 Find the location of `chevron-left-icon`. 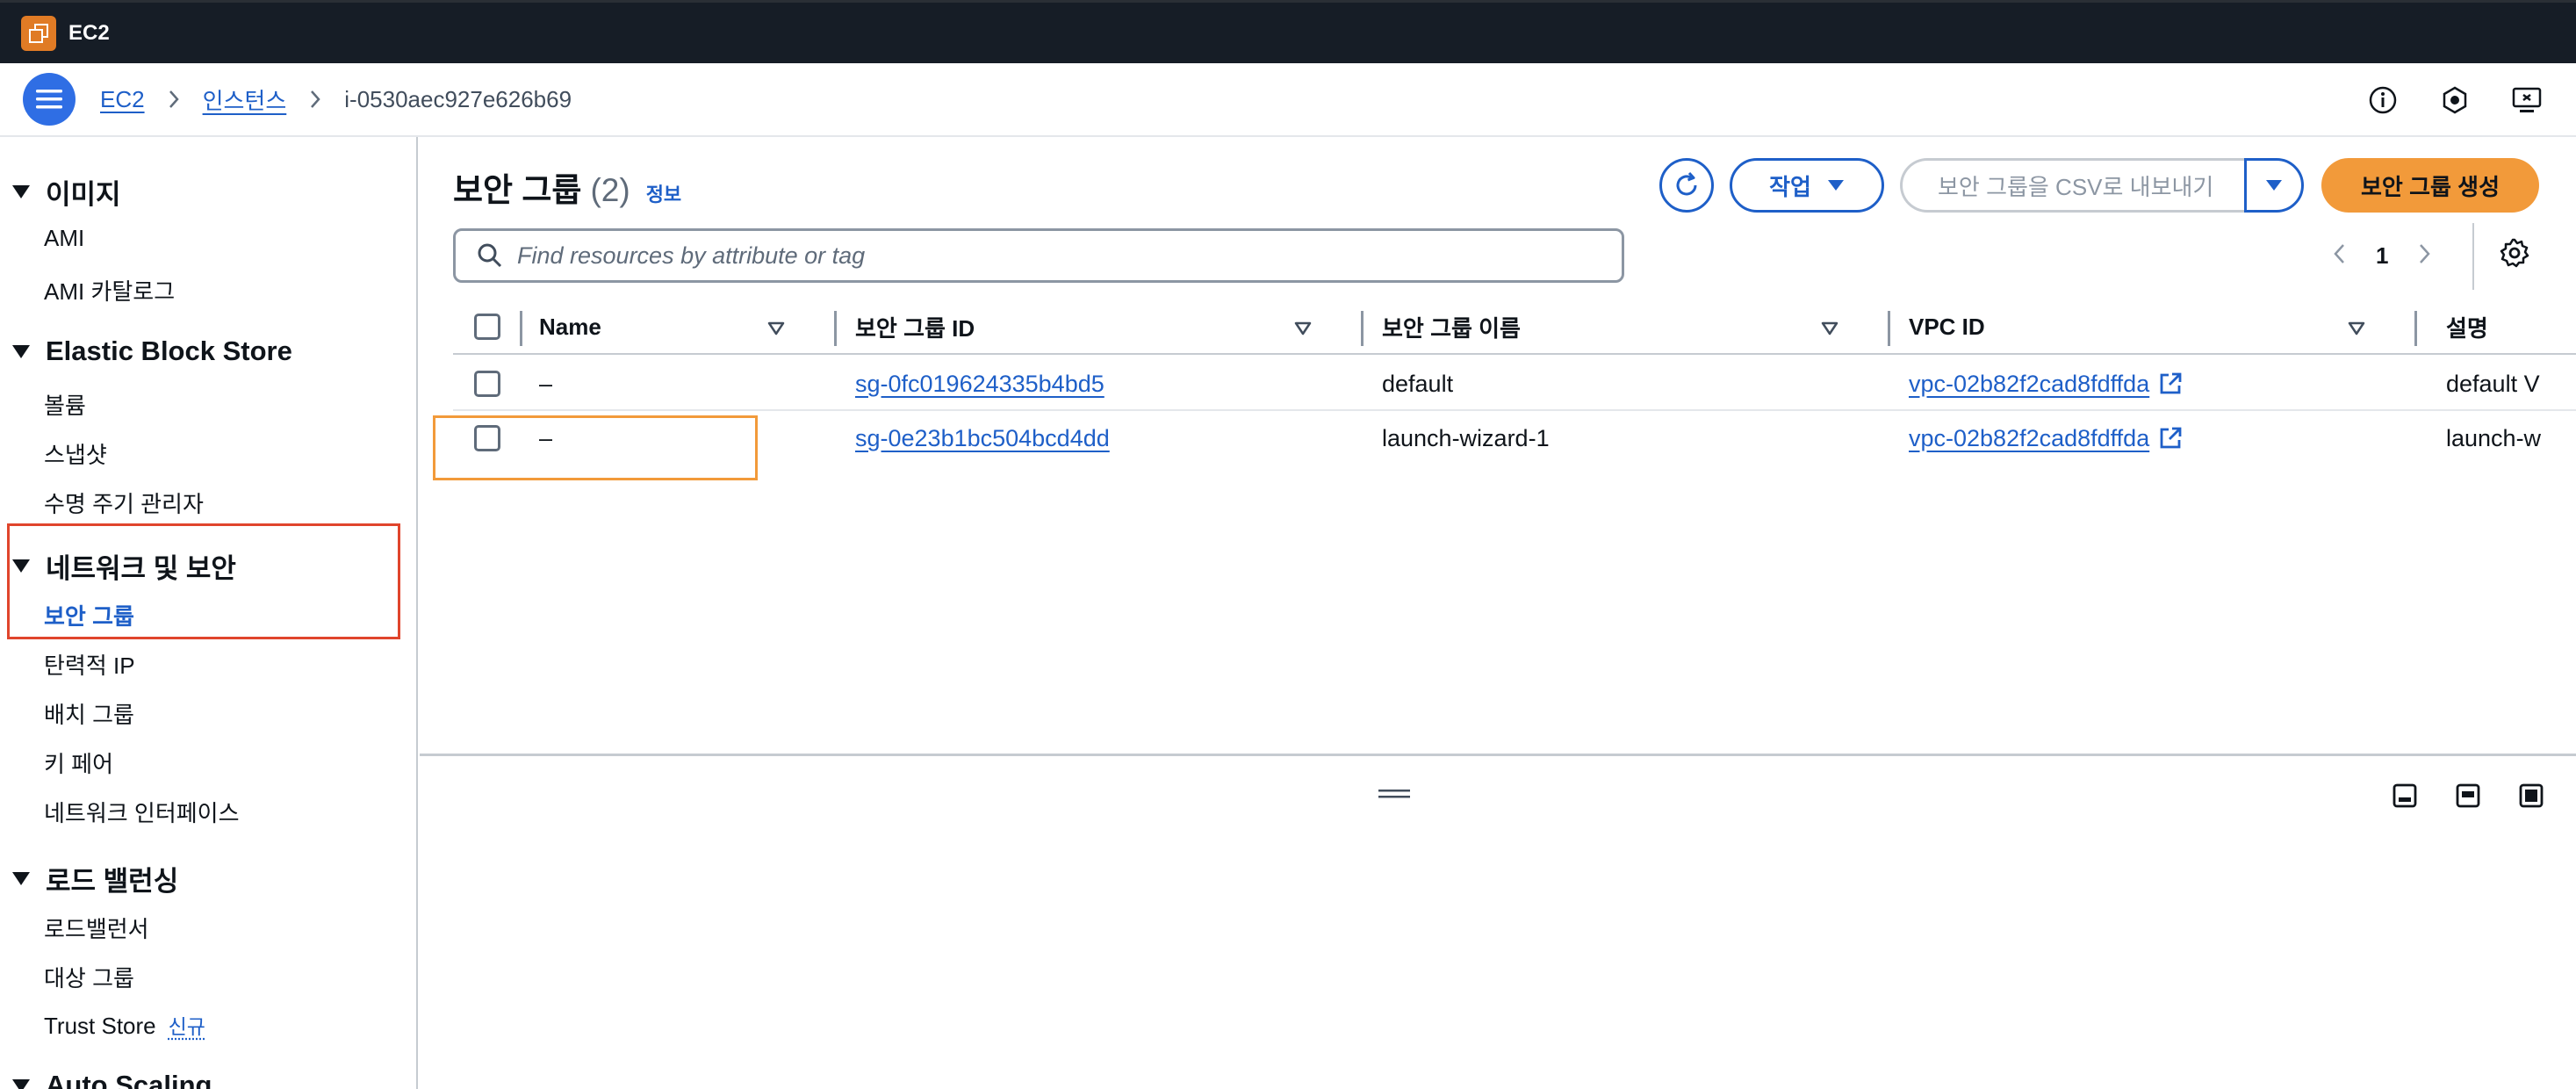

chevron-left-icon is located at coordinates (2339, 256).